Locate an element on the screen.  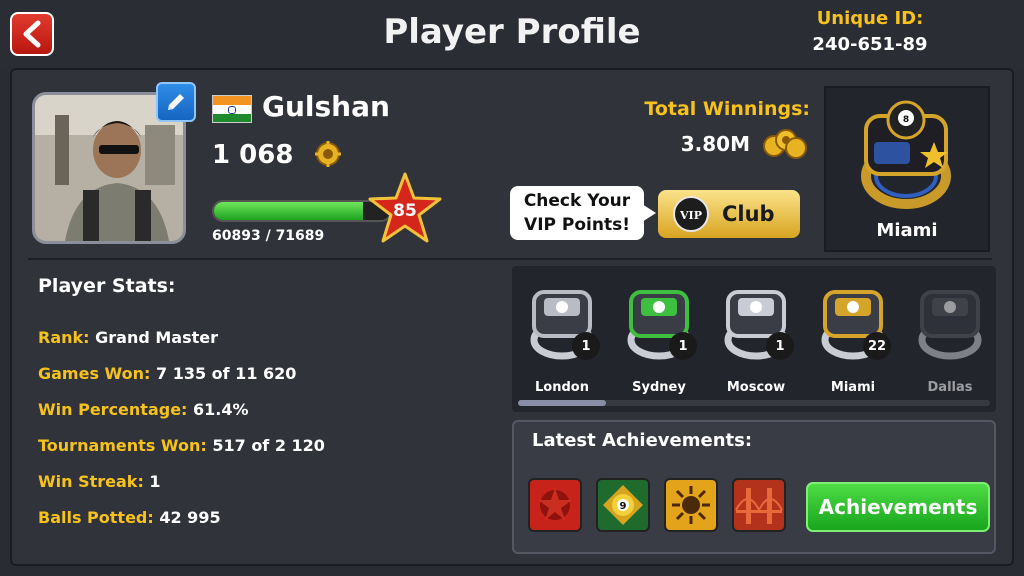
bubble-pointer is located at coordinates (649, 213).